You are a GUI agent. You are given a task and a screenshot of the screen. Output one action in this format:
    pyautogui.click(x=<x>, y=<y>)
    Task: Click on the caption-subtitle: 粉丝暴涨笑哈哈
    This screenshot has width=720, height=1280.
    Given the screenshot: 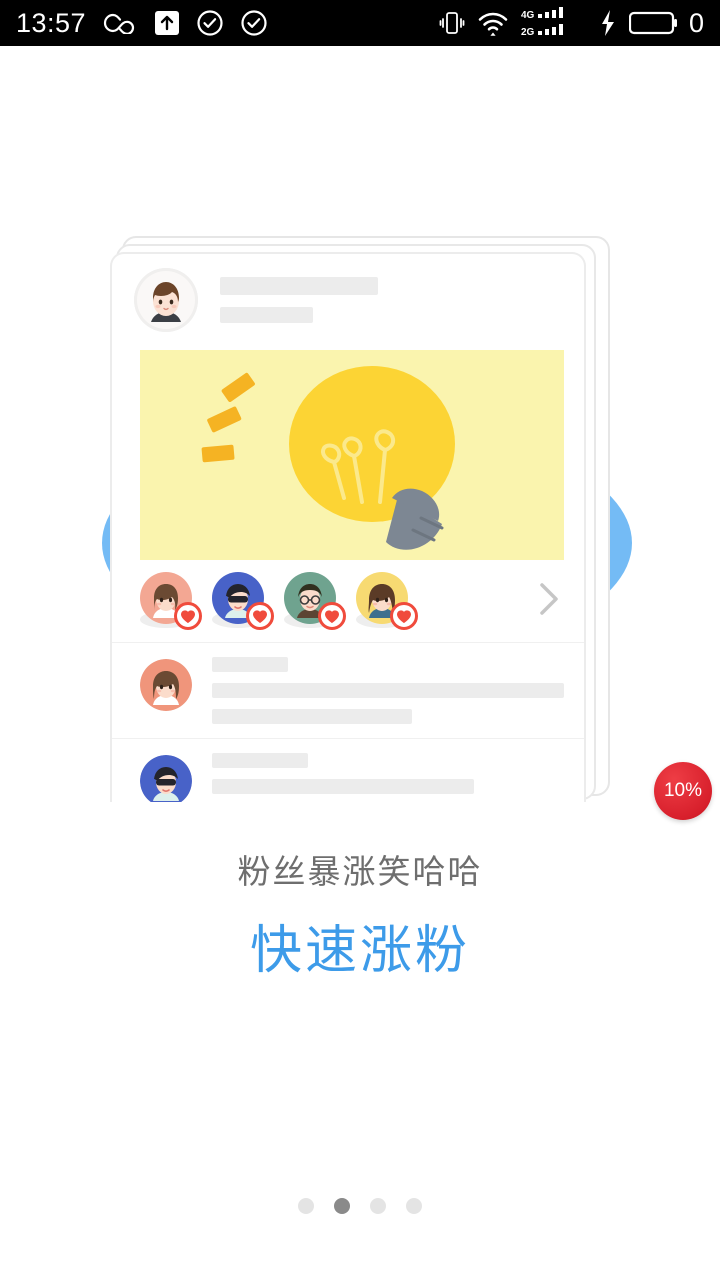 What is the action you would take?
    pyautogui.click(x=360, y=871)
    